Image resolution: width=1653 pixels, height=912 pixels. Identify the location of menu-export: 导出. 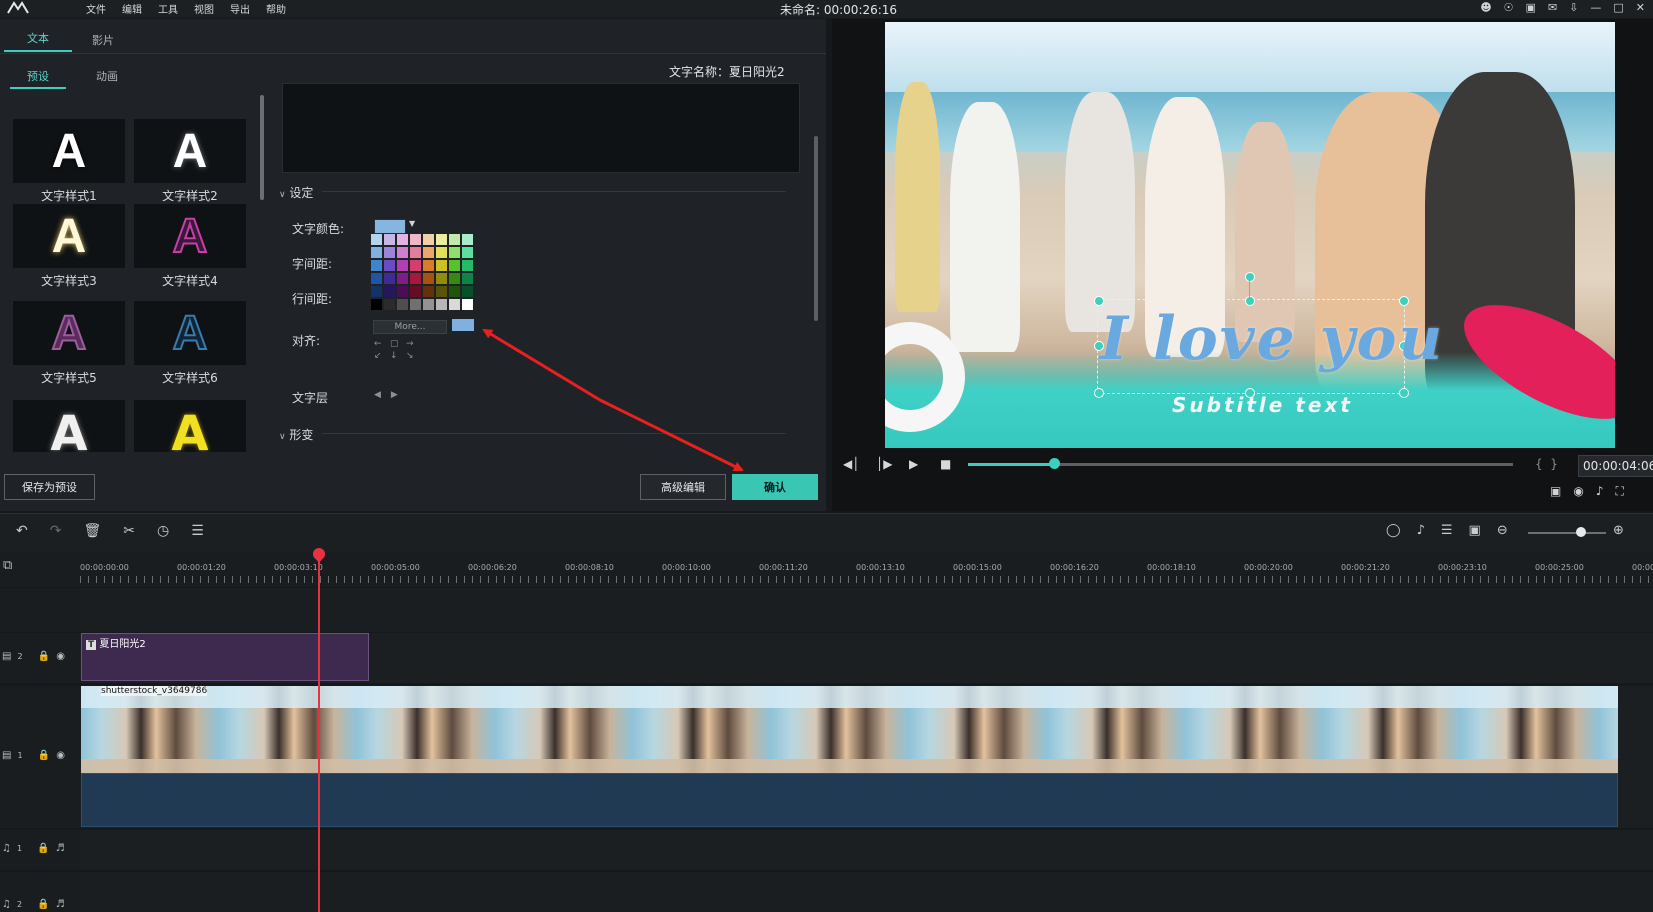
(240, 8).